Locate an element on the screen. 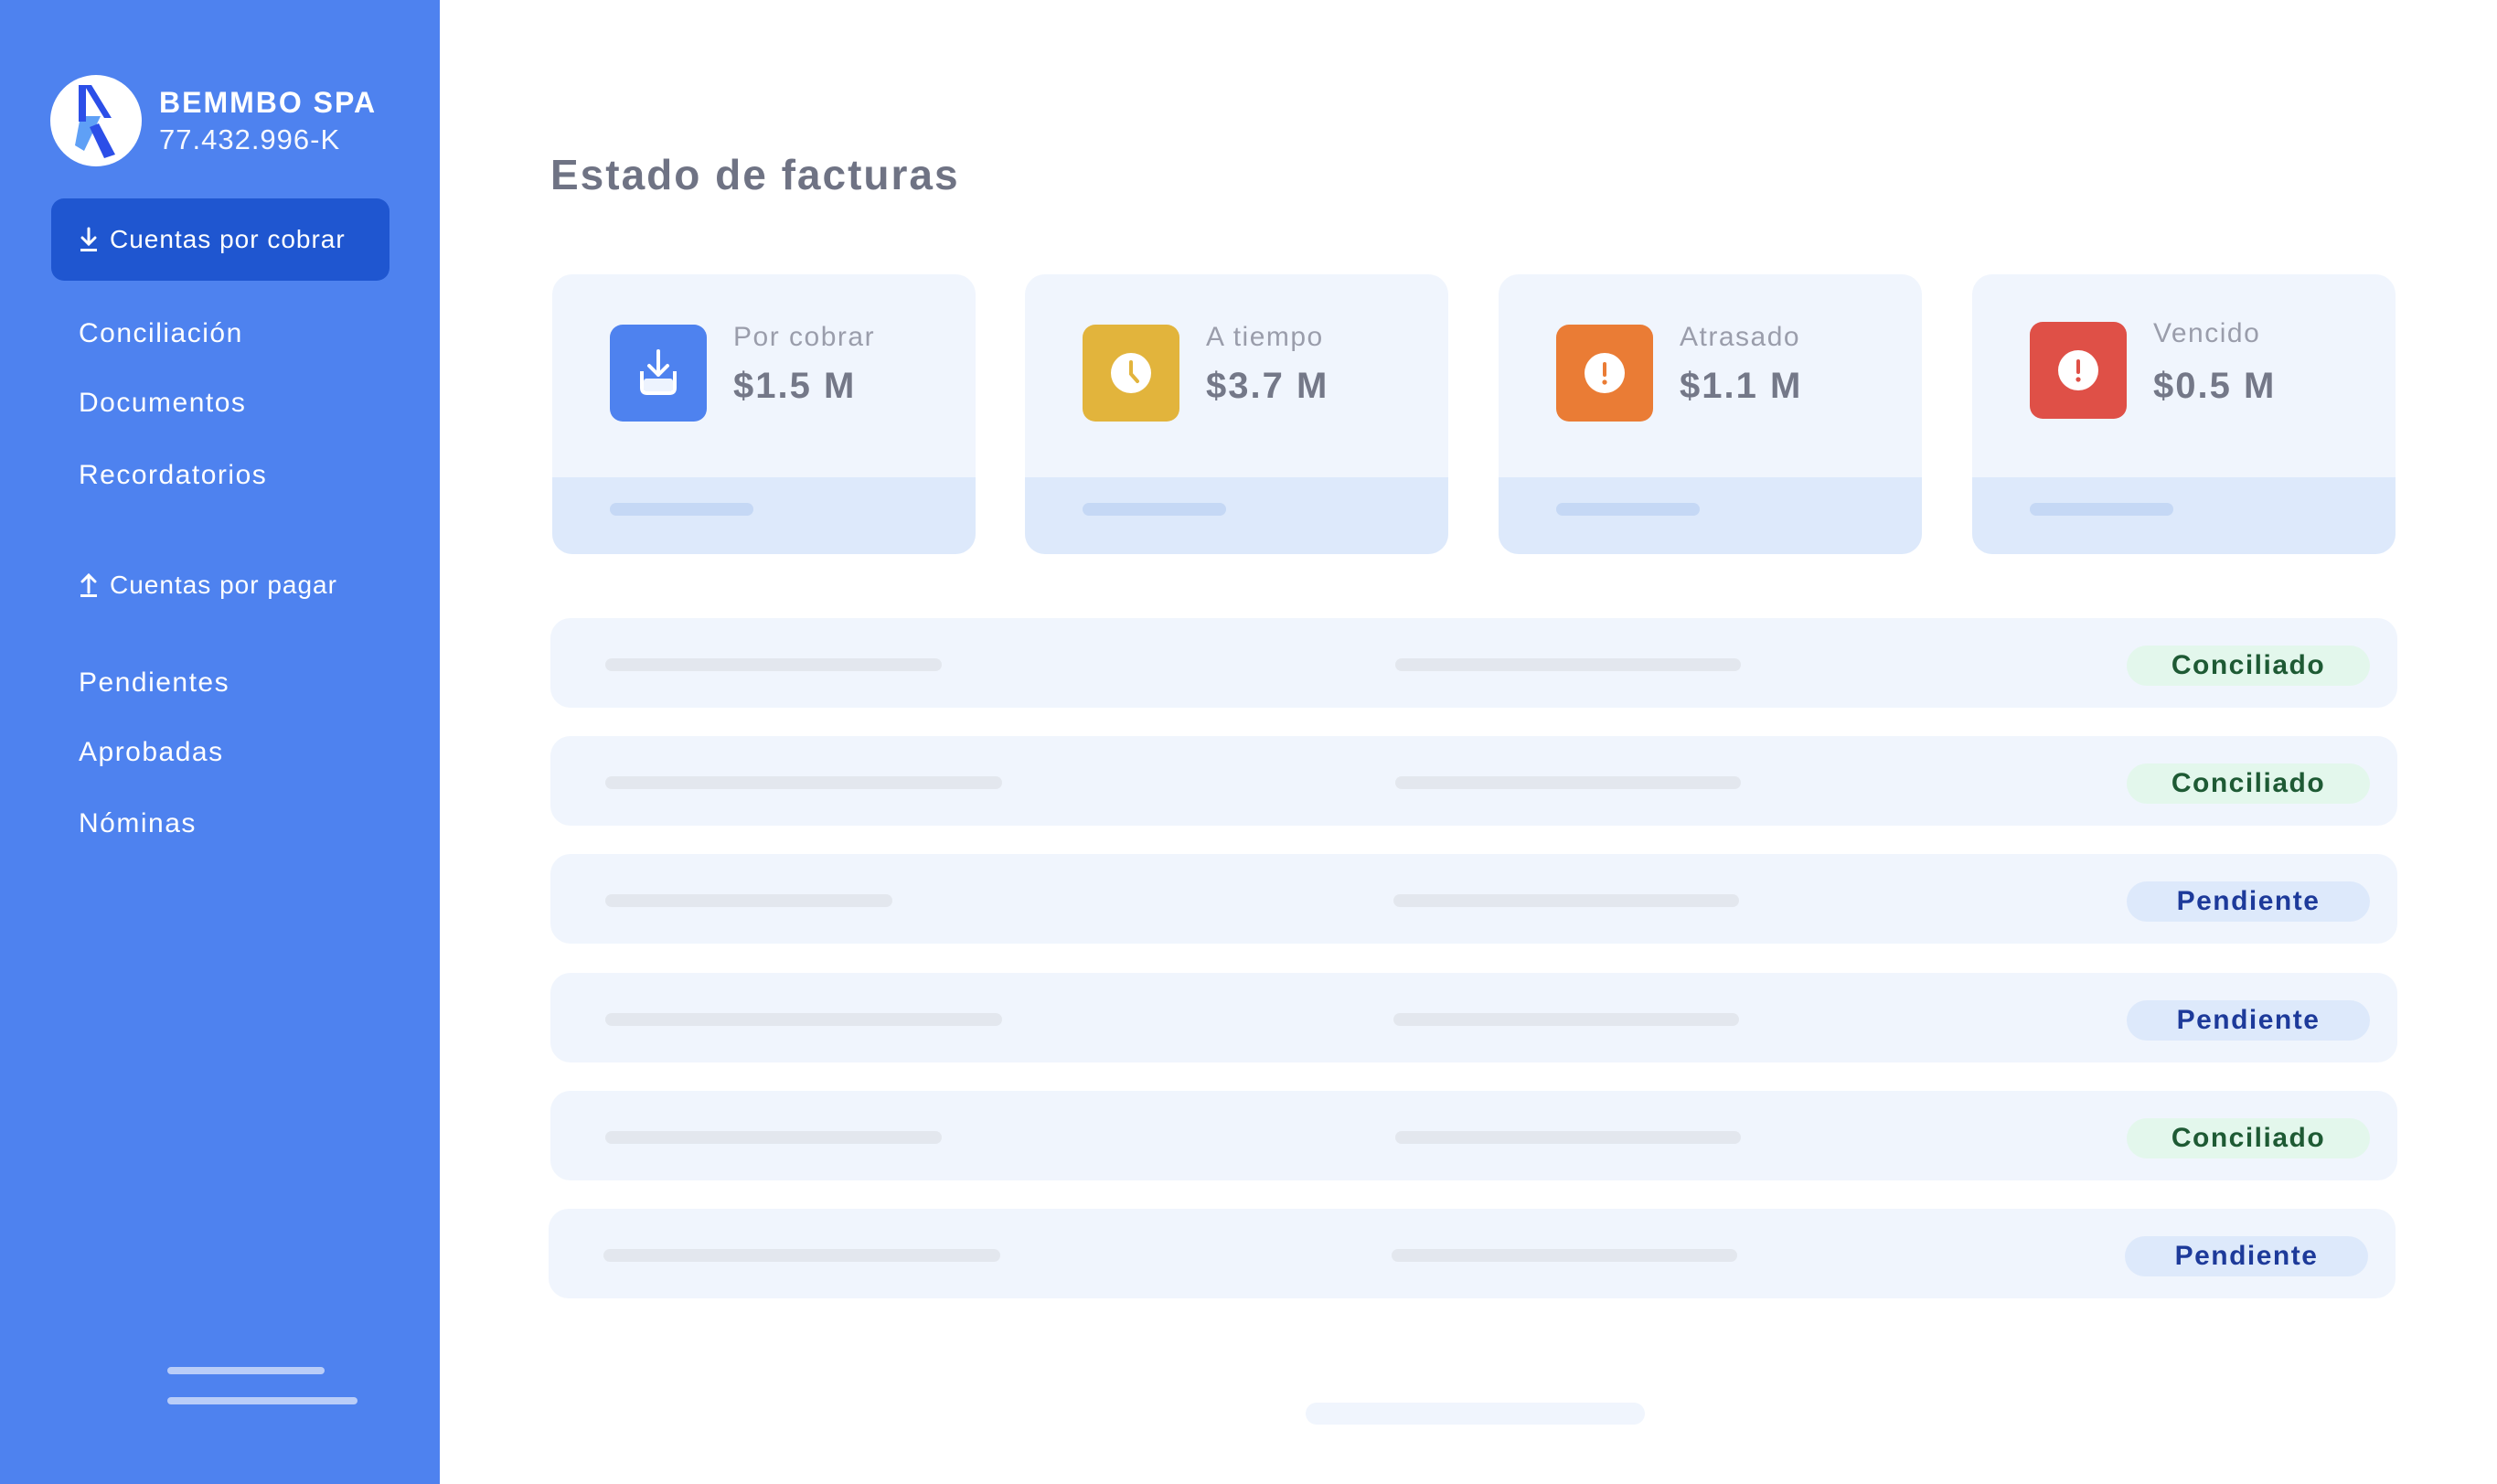 The height and width of the screenshot is (1484, 2497). pagination-placeholder is located at coordinates (1475, 1414).